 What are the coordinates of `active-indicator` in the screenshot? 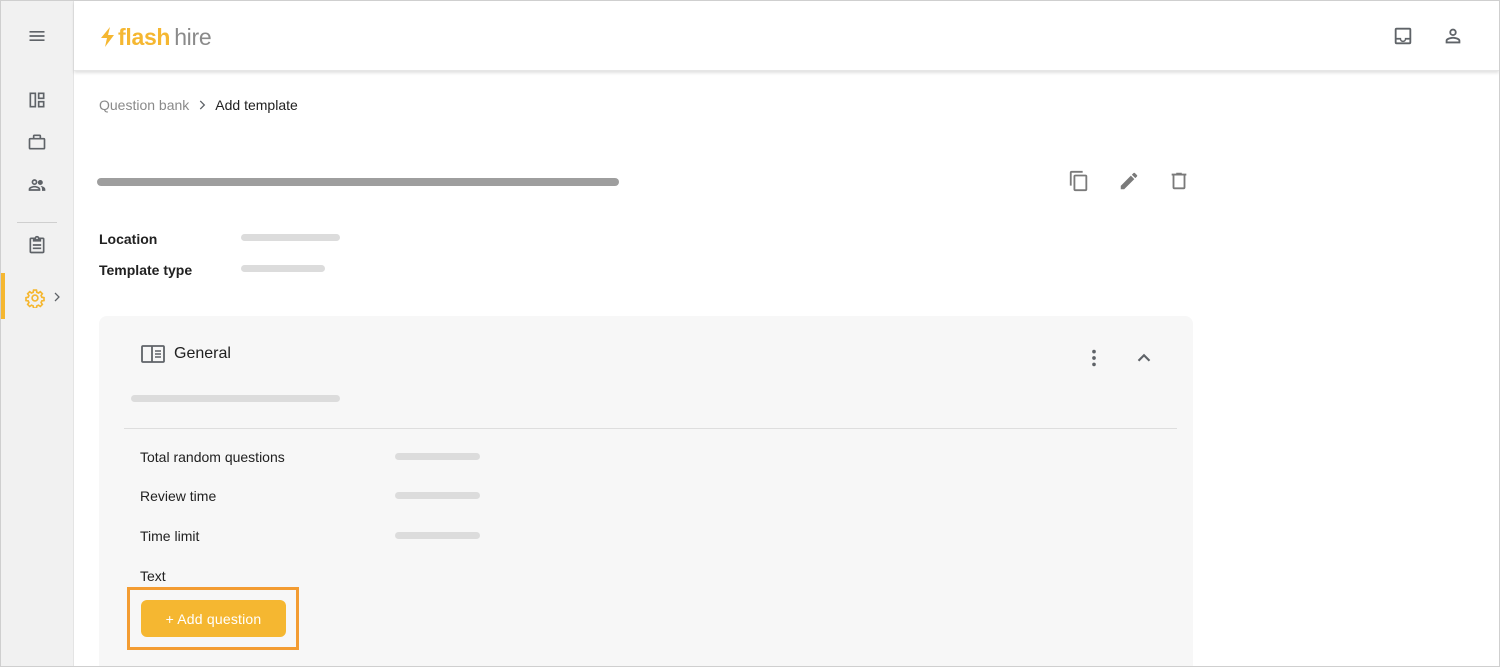 It's located at (3, 296).